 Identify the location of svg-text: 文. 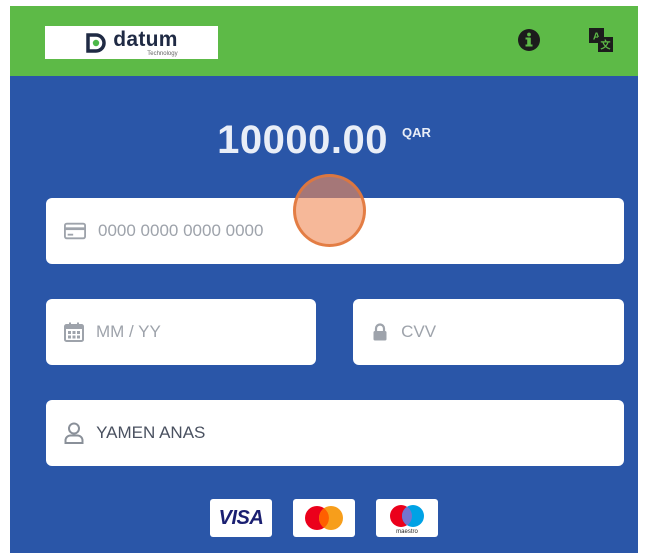
(606, 45).